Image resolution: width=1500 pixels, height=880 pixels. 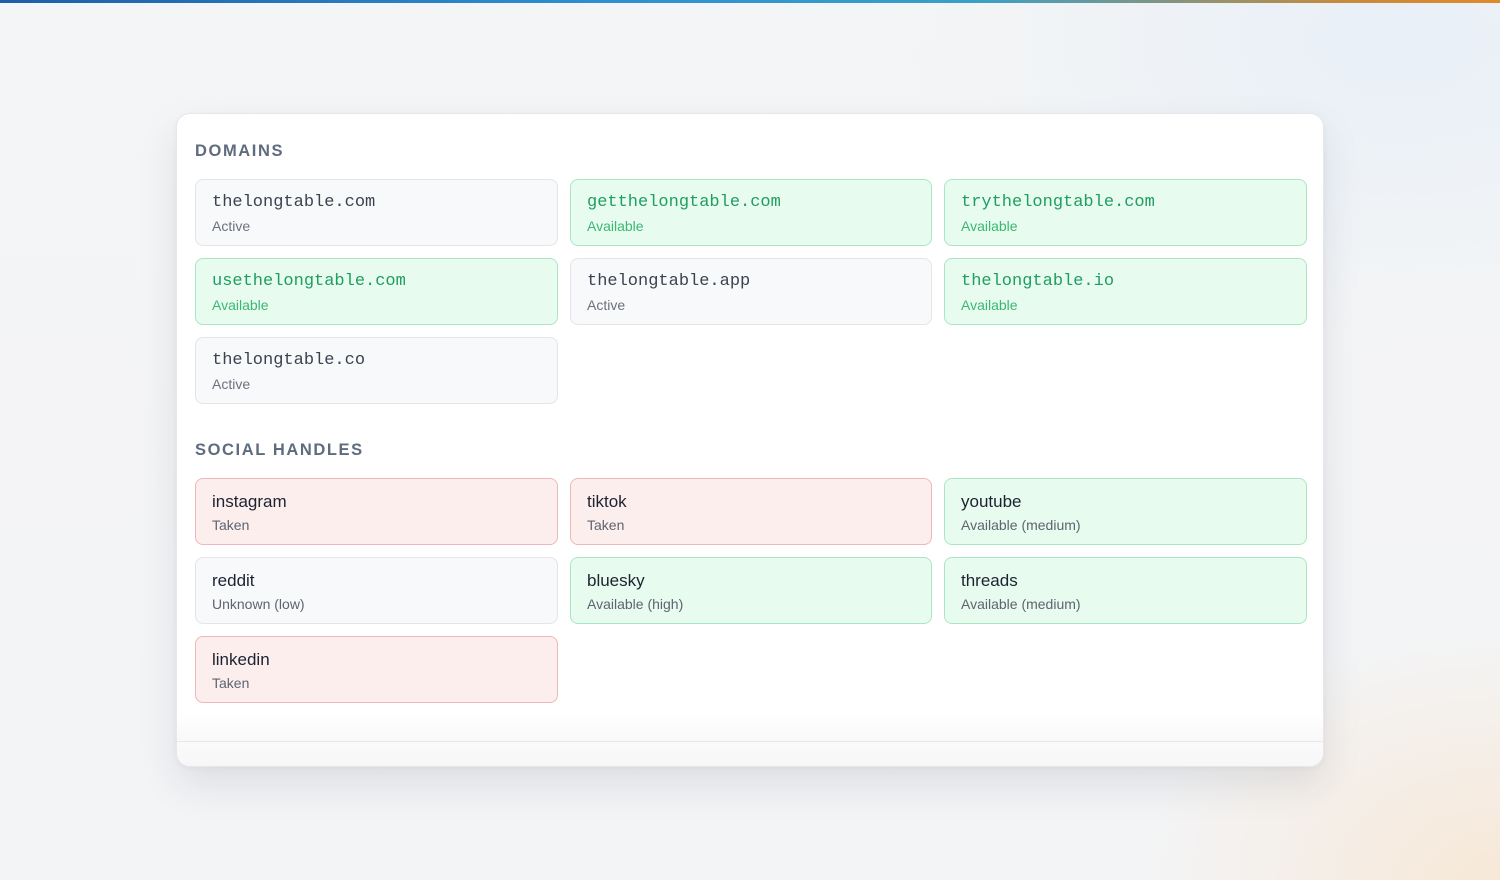 What do you see at coordinates (376, 291) in the screenshot?
I see `domain-tile: usethelongtable.com Available` at bounding box center [376, 291].